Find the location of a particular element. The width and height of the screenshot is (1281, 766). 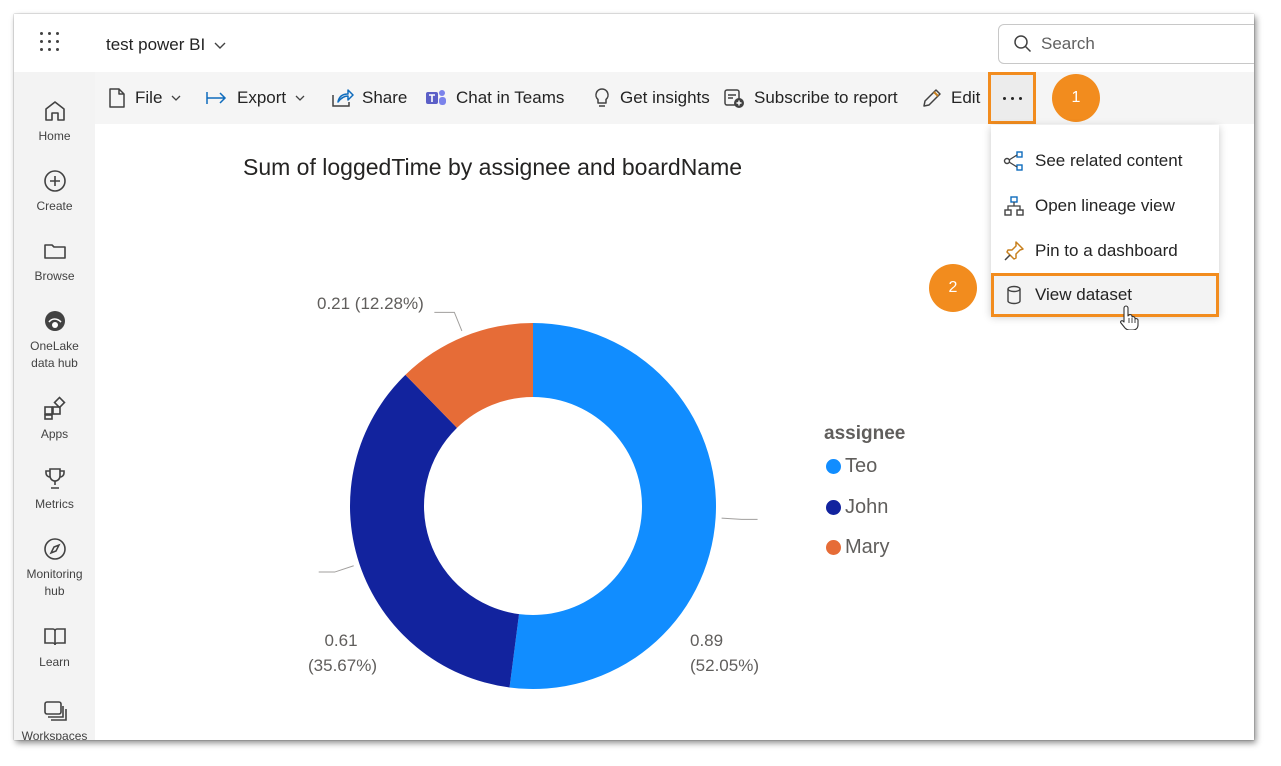

nav-label-home: Home is located at coordinates (54, 136).